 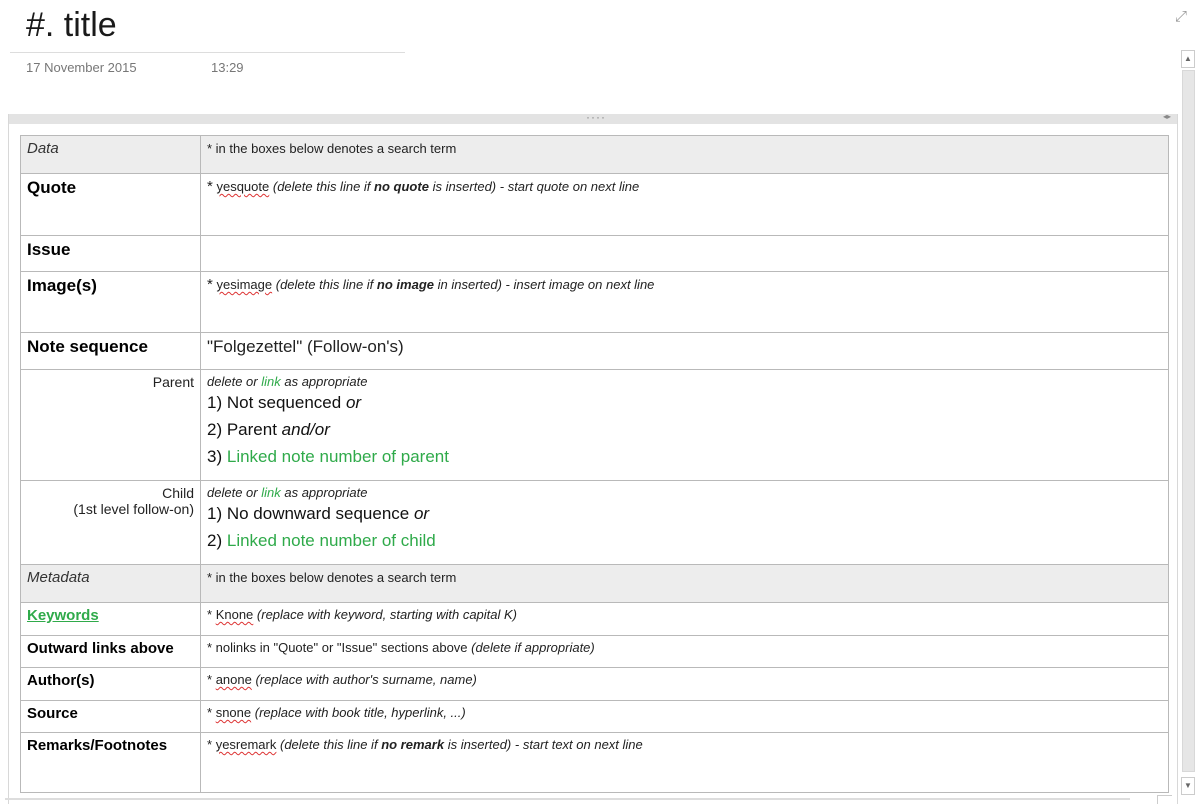 What do you see at coordinates (43, 148) in the screenshot?
I see `data-header-label: Data` at bounding box center [43, 148].